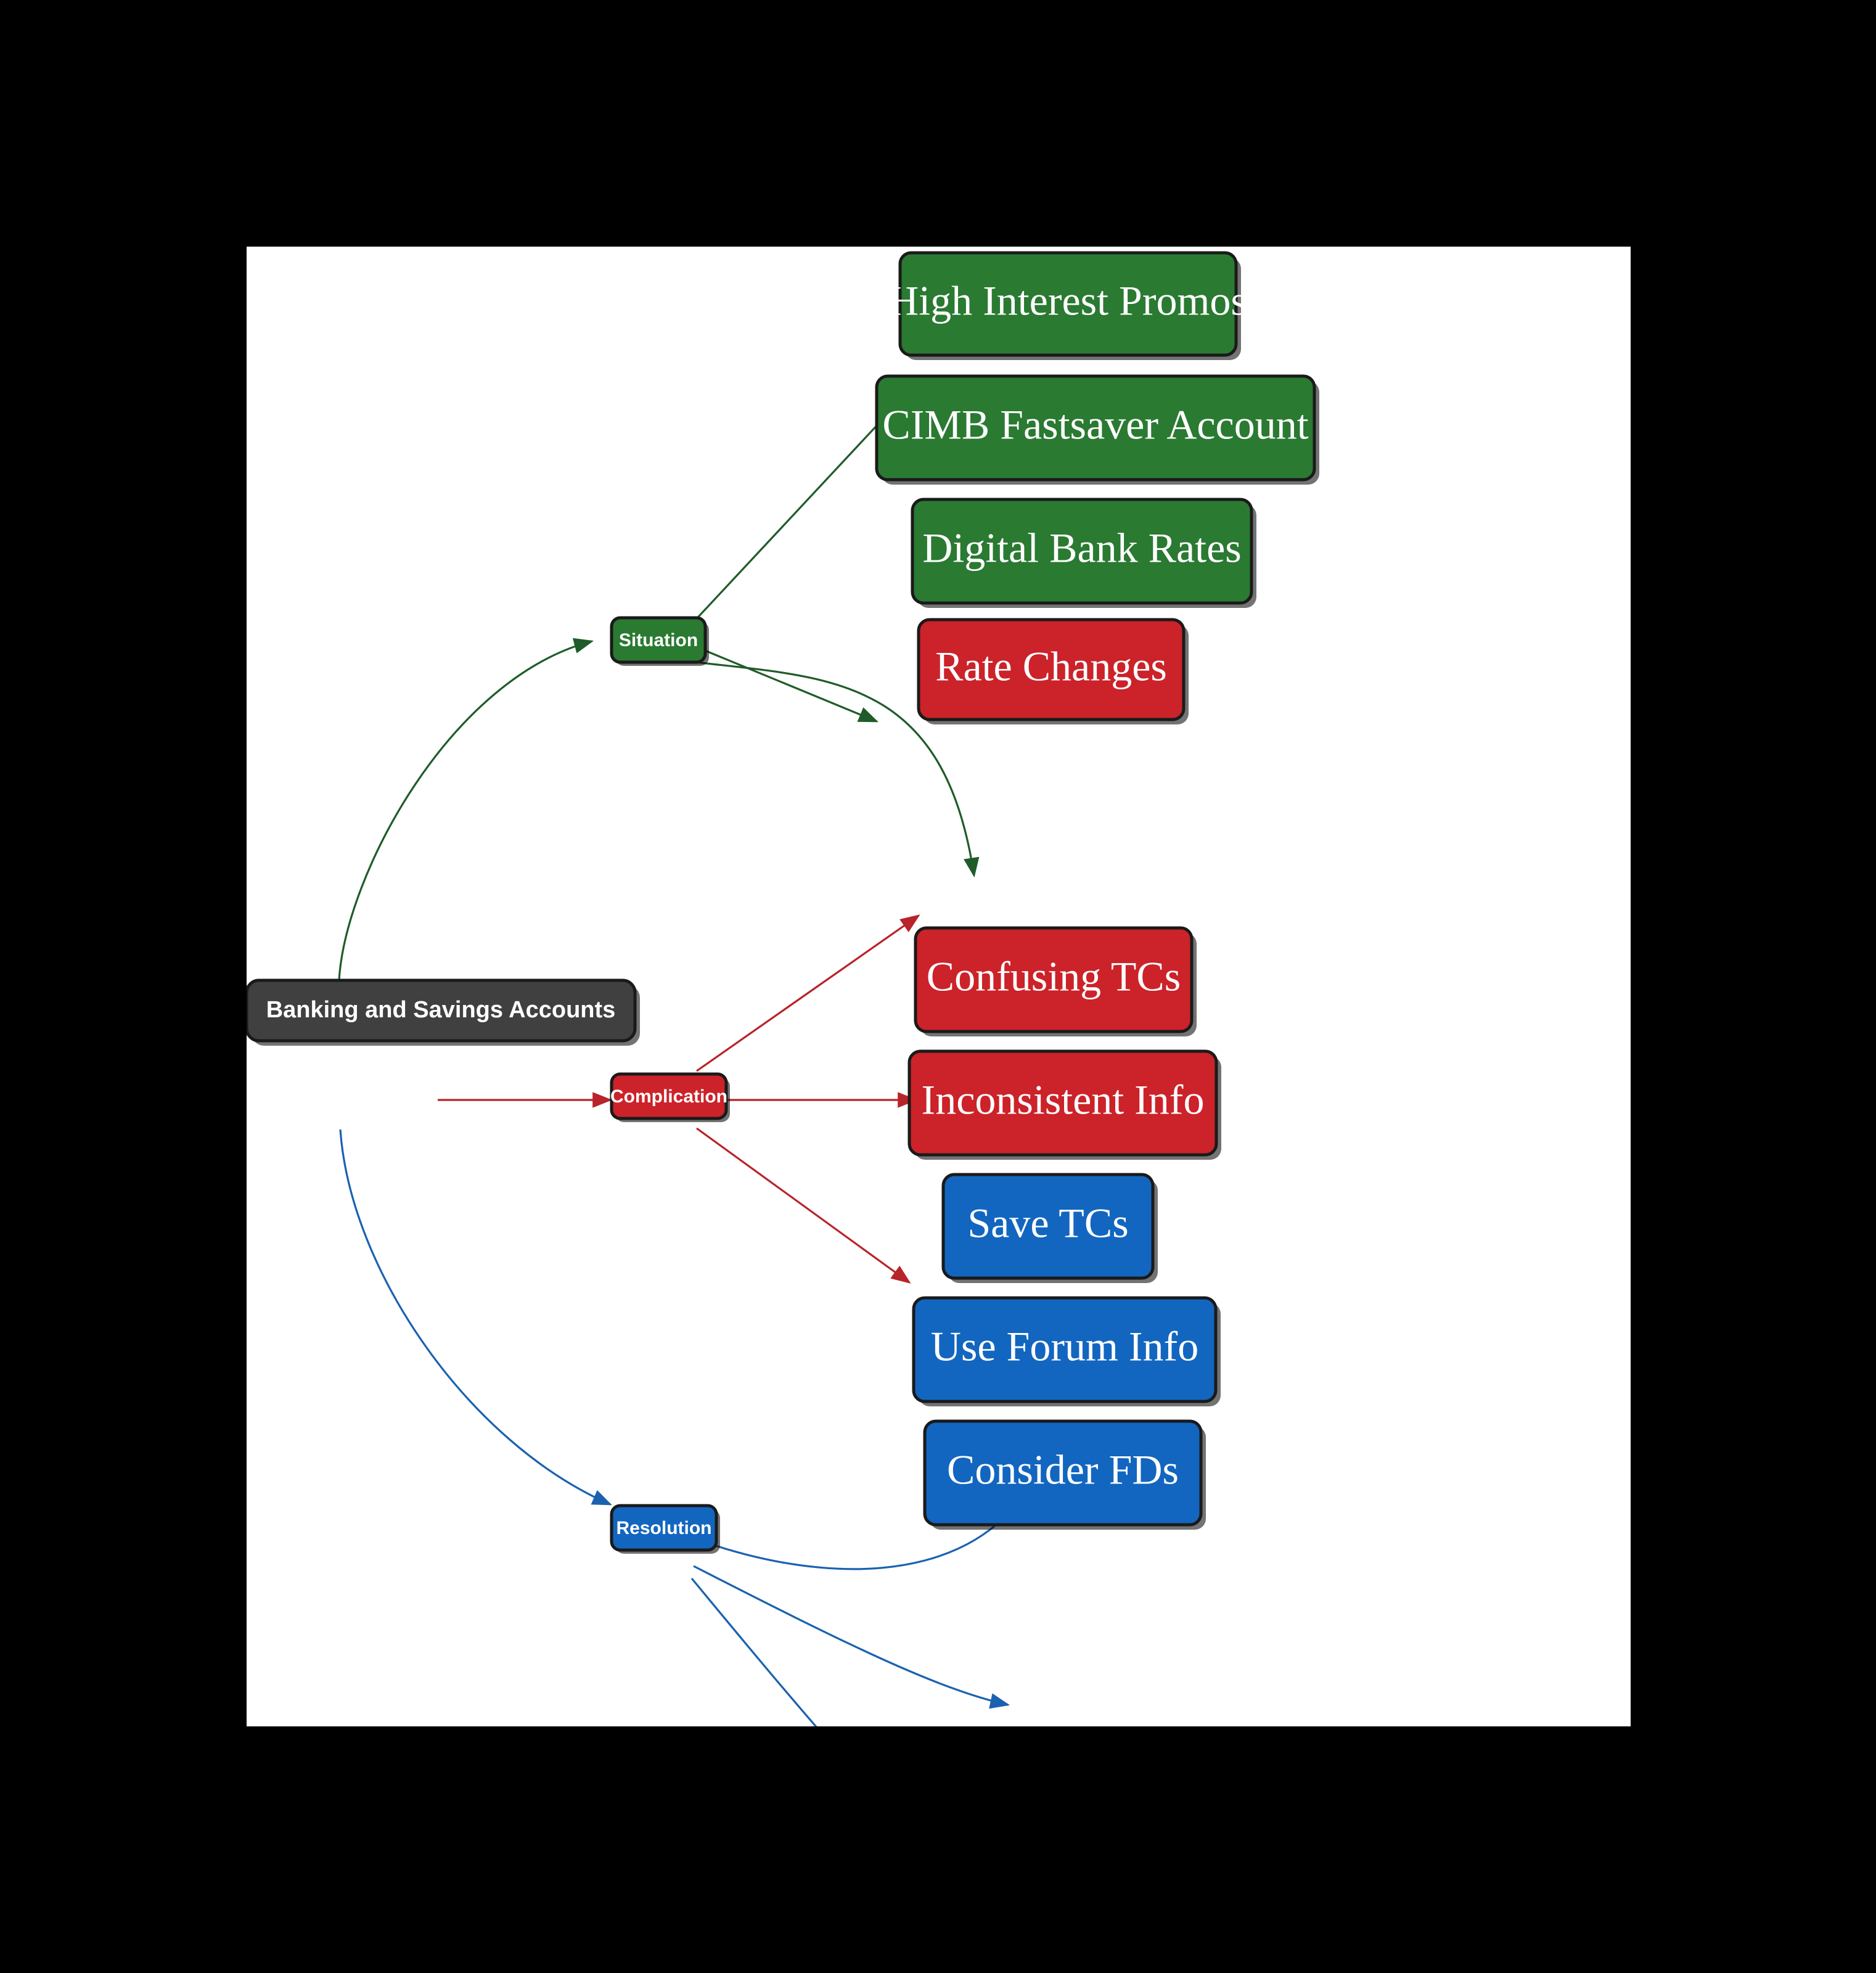 The height and width of the screenshot is (1973, 1876). Describe the element at coordinates (1082, 548) in the screenshot. I see `node-digital-bank-rates-label: Digital Bank Rates` at that location.